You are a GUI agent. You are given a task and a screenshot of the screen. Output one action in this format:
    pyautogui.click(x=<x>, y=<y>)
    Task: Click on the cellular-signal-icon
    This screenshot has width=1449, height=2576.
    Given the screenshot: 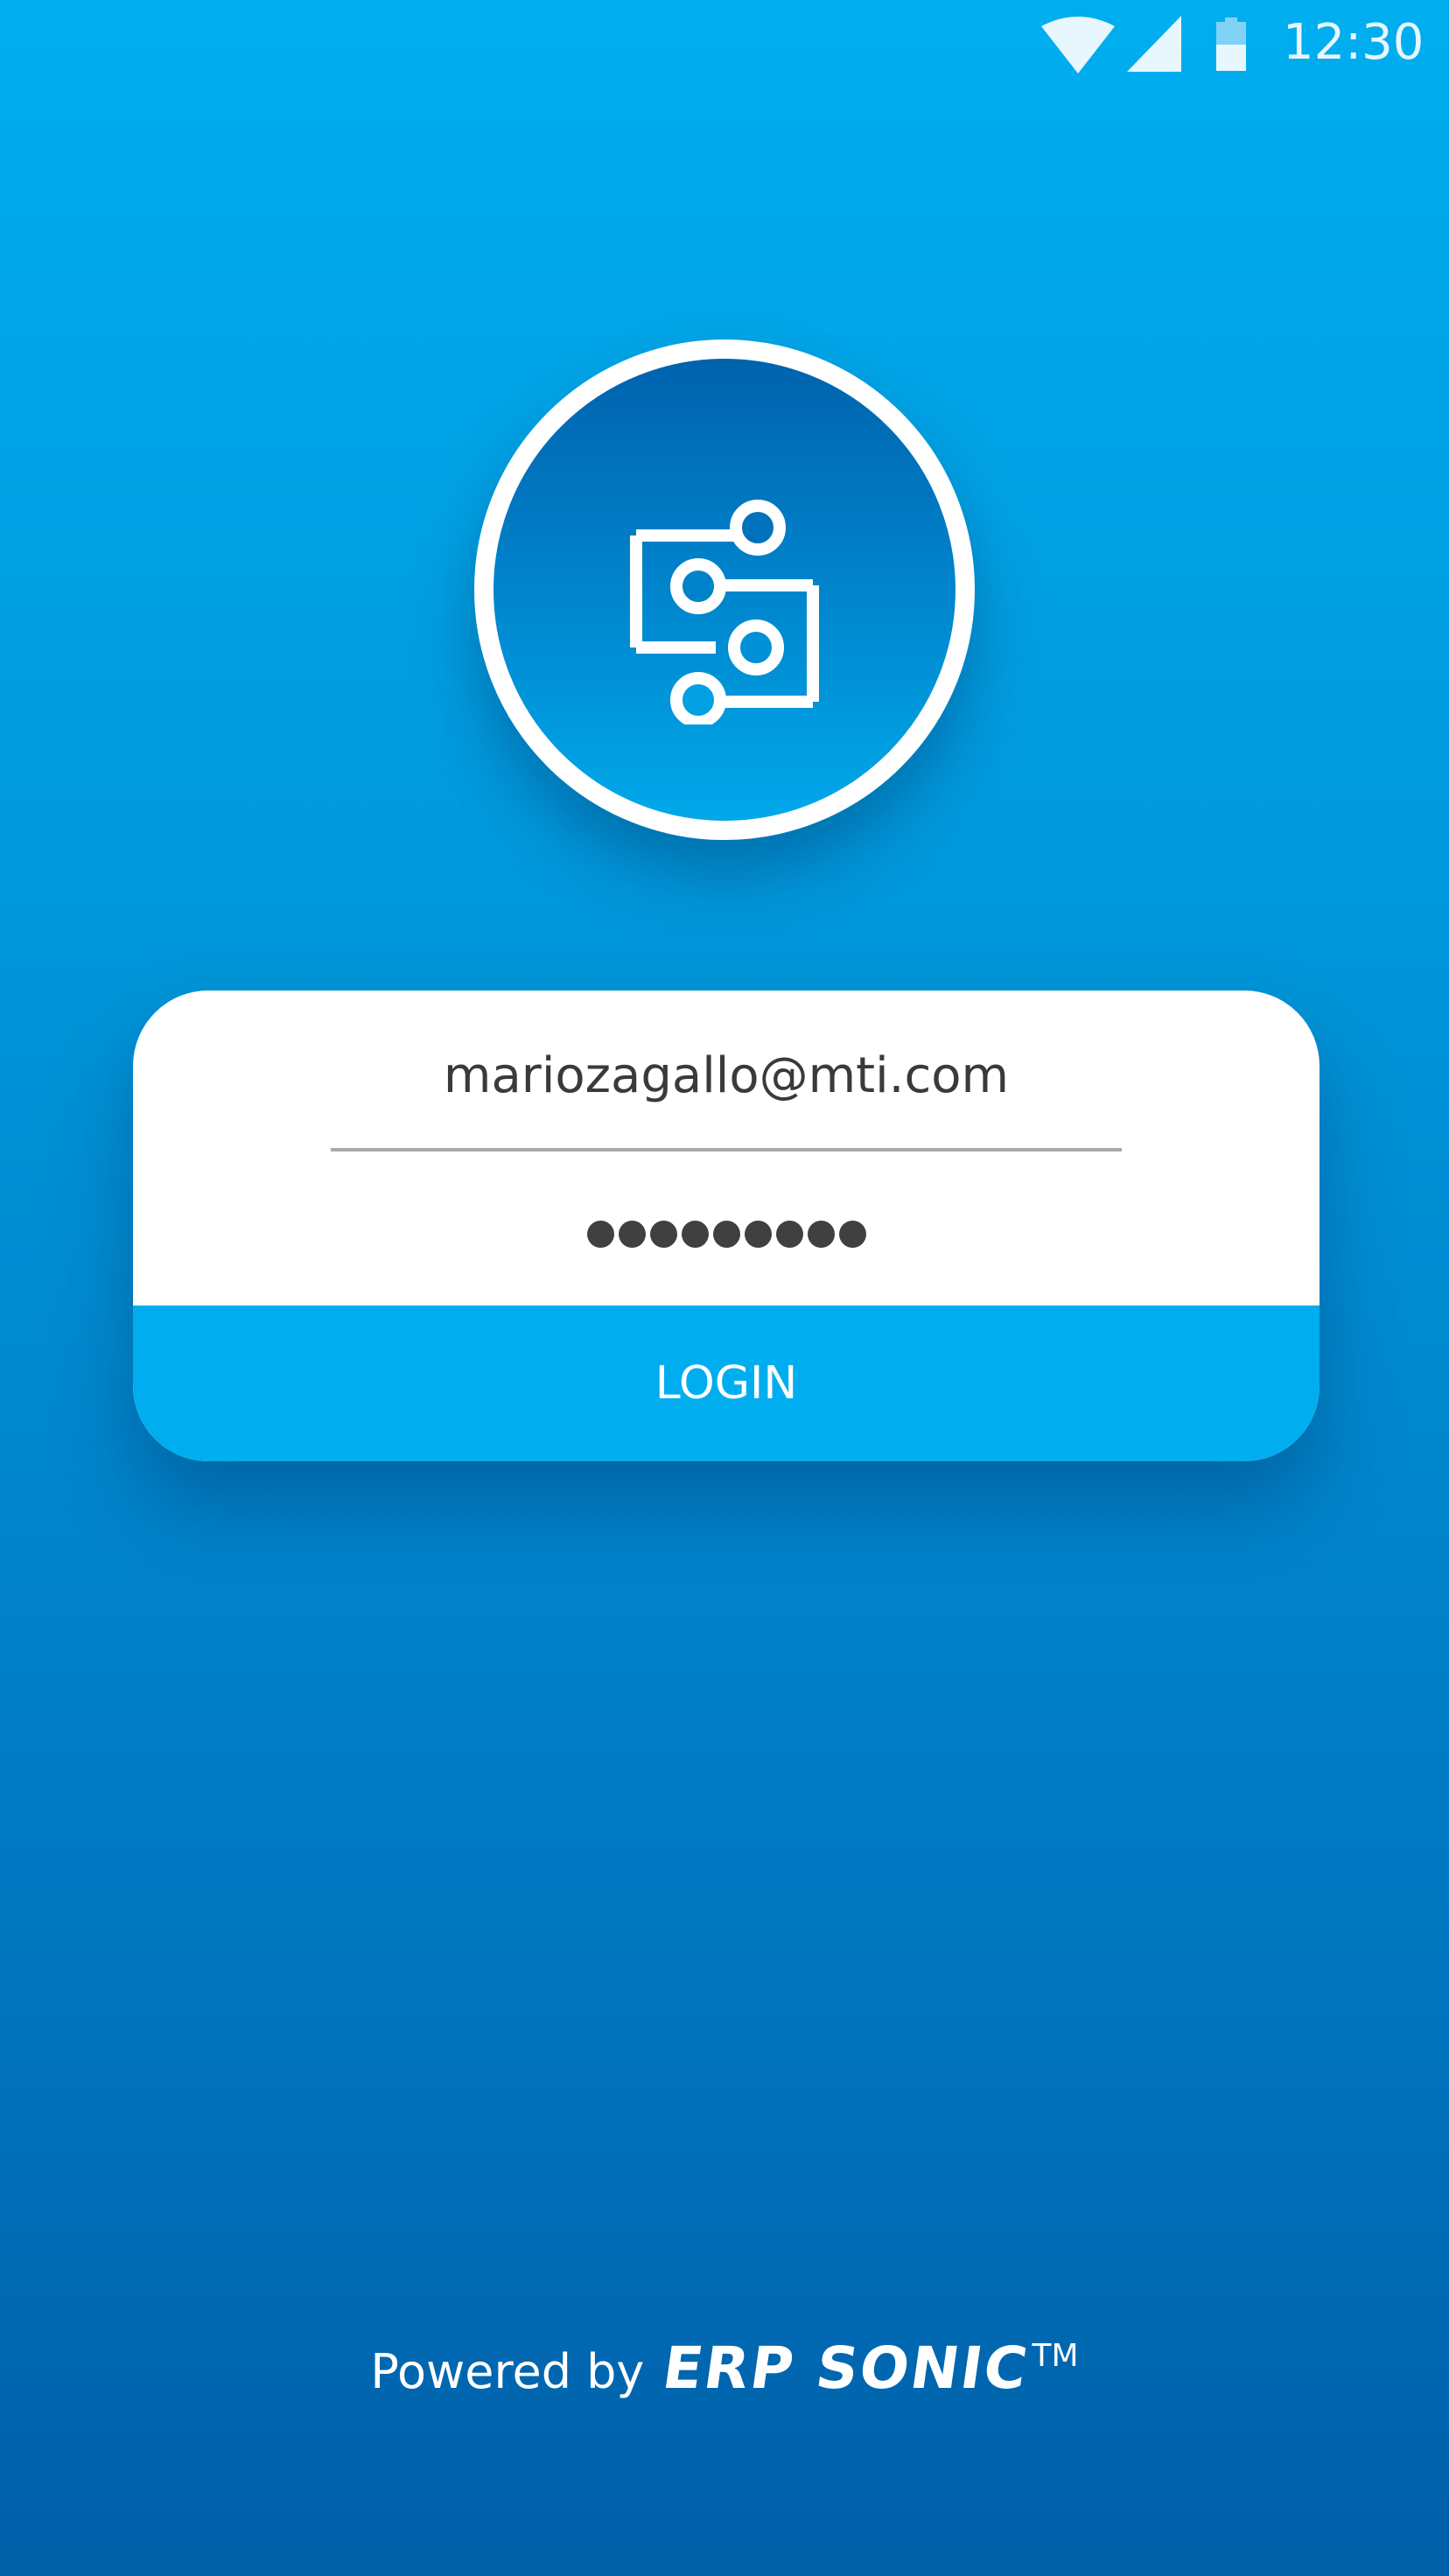 What is the action you would take?
    pyautogui.click(x=1154, y=44)
    